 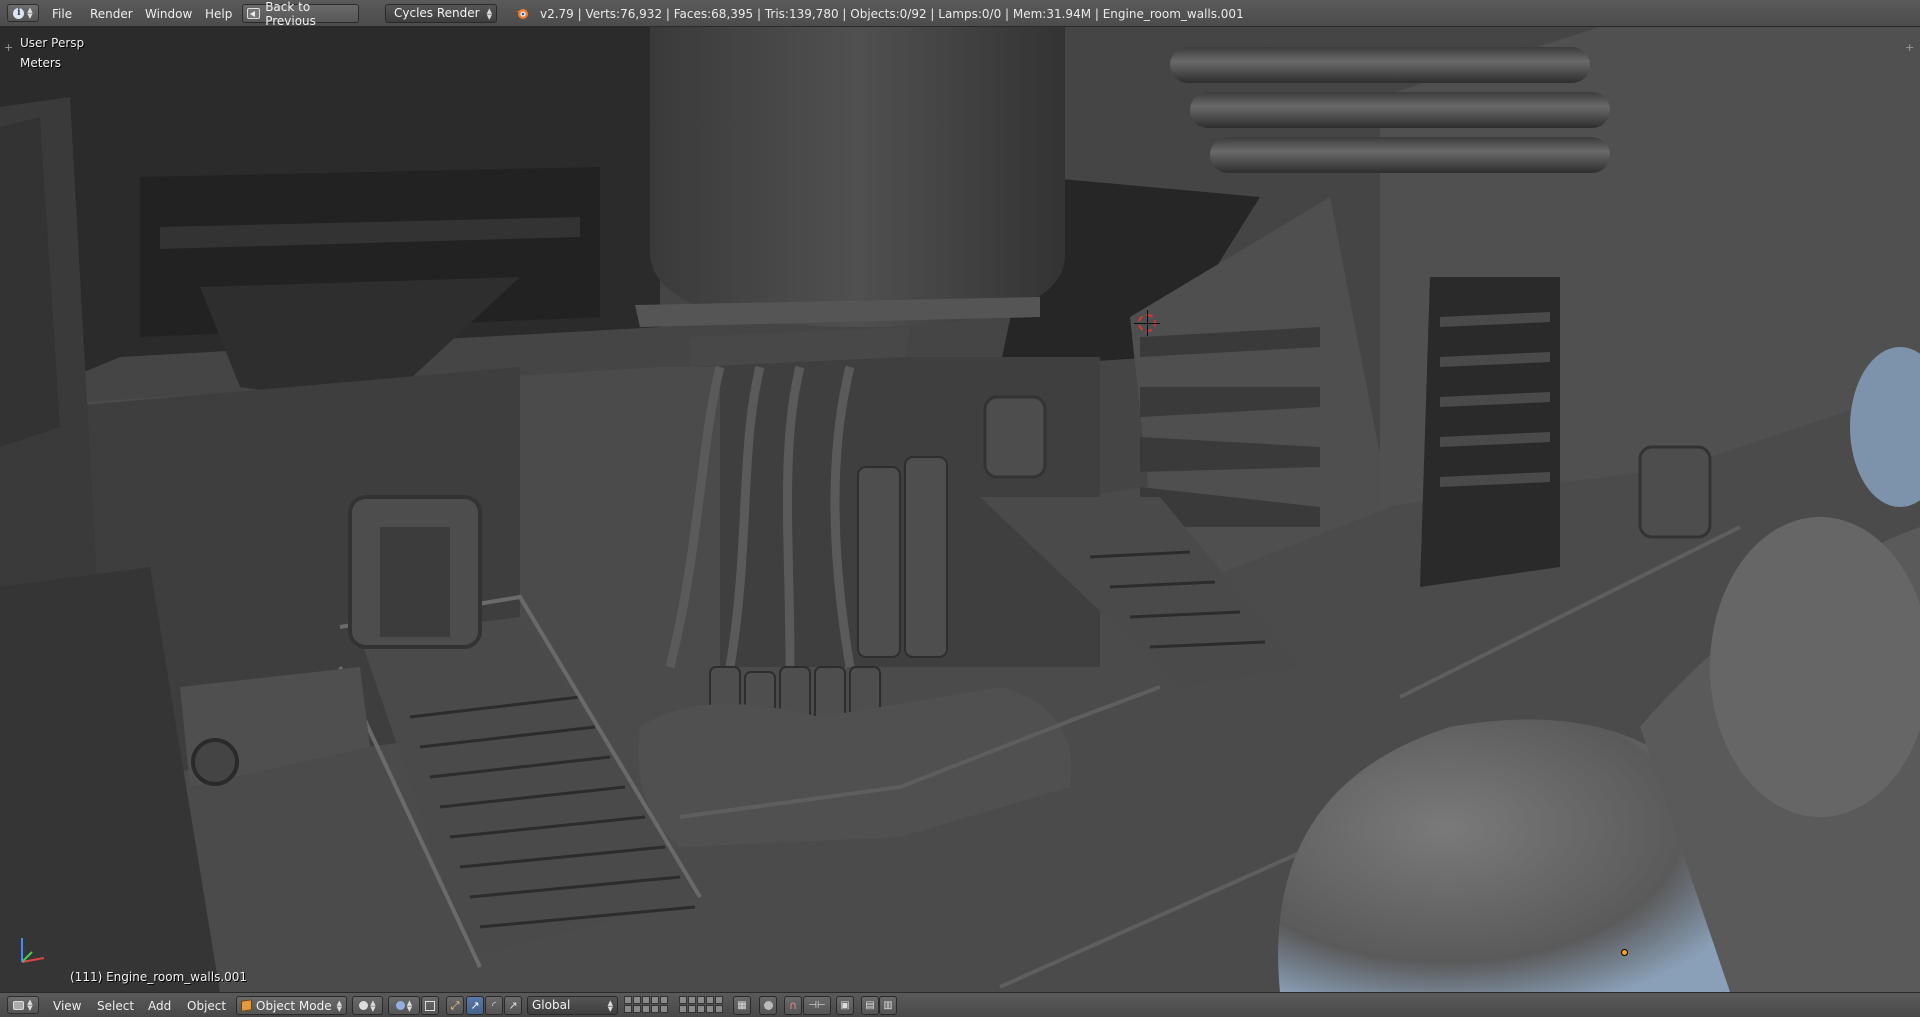 What do you see at coordinates (1147, 323) in the screenshot?
I see `3d-cursor-icon` at bounding box center [1147, 323].